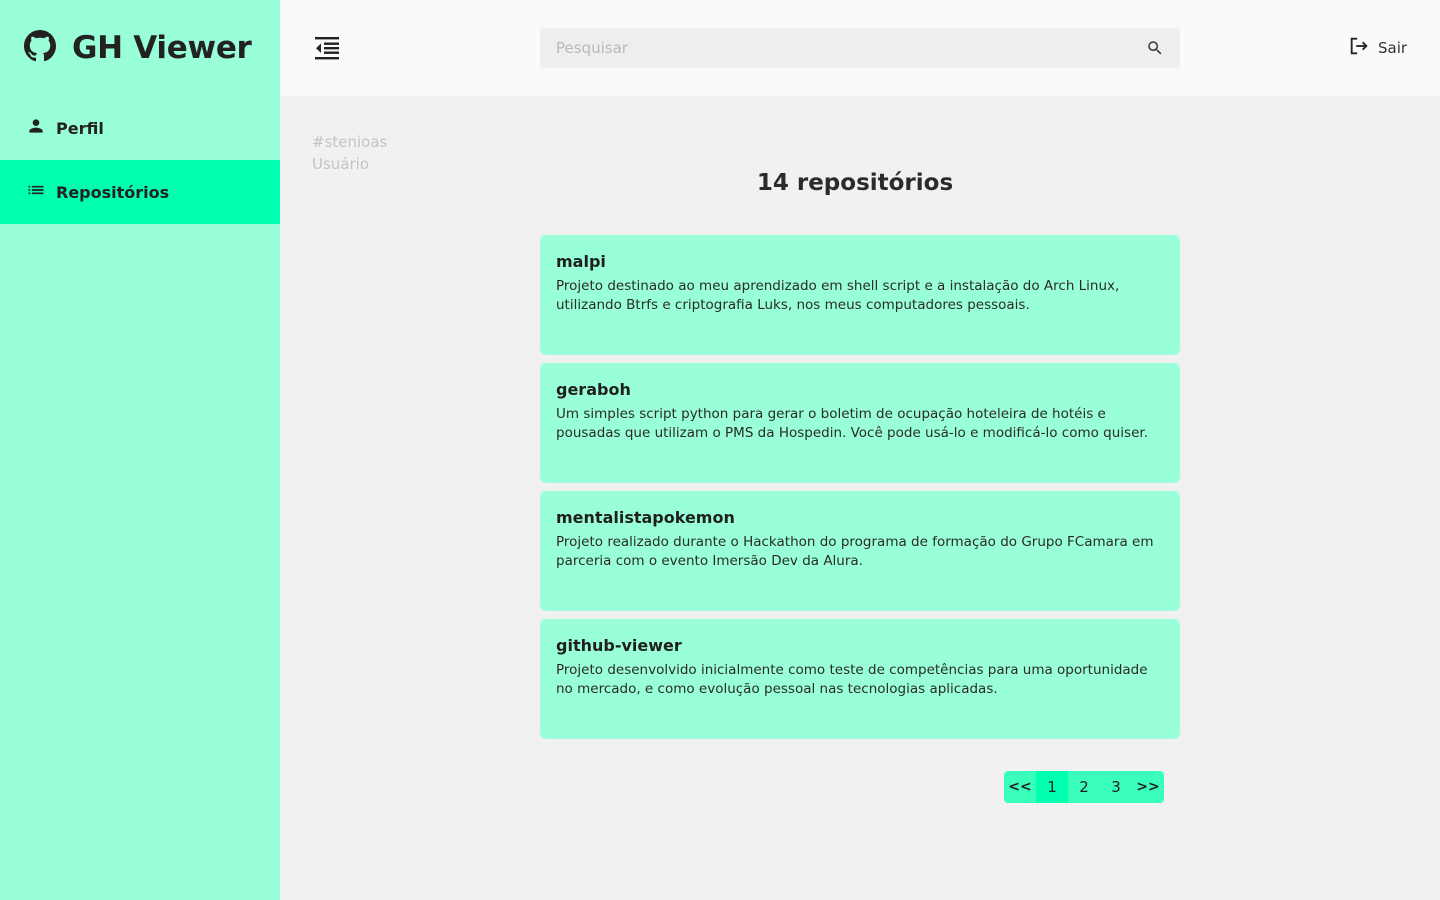  Describe the element at coordinates (36, 128) in the screenshot. I see `person-icon` at that location.